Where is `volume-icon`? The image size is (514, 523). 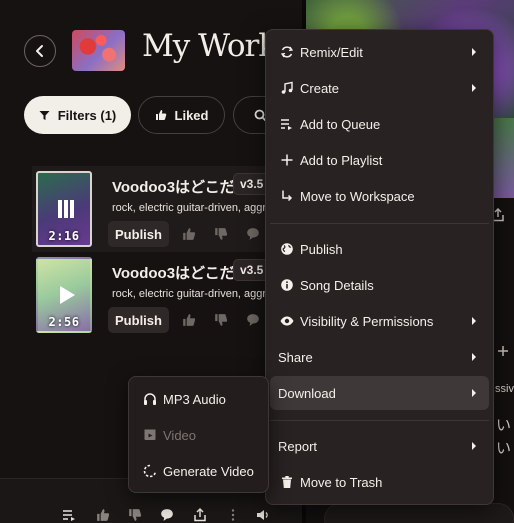
volume-icon is located at coordinates (263, 515).